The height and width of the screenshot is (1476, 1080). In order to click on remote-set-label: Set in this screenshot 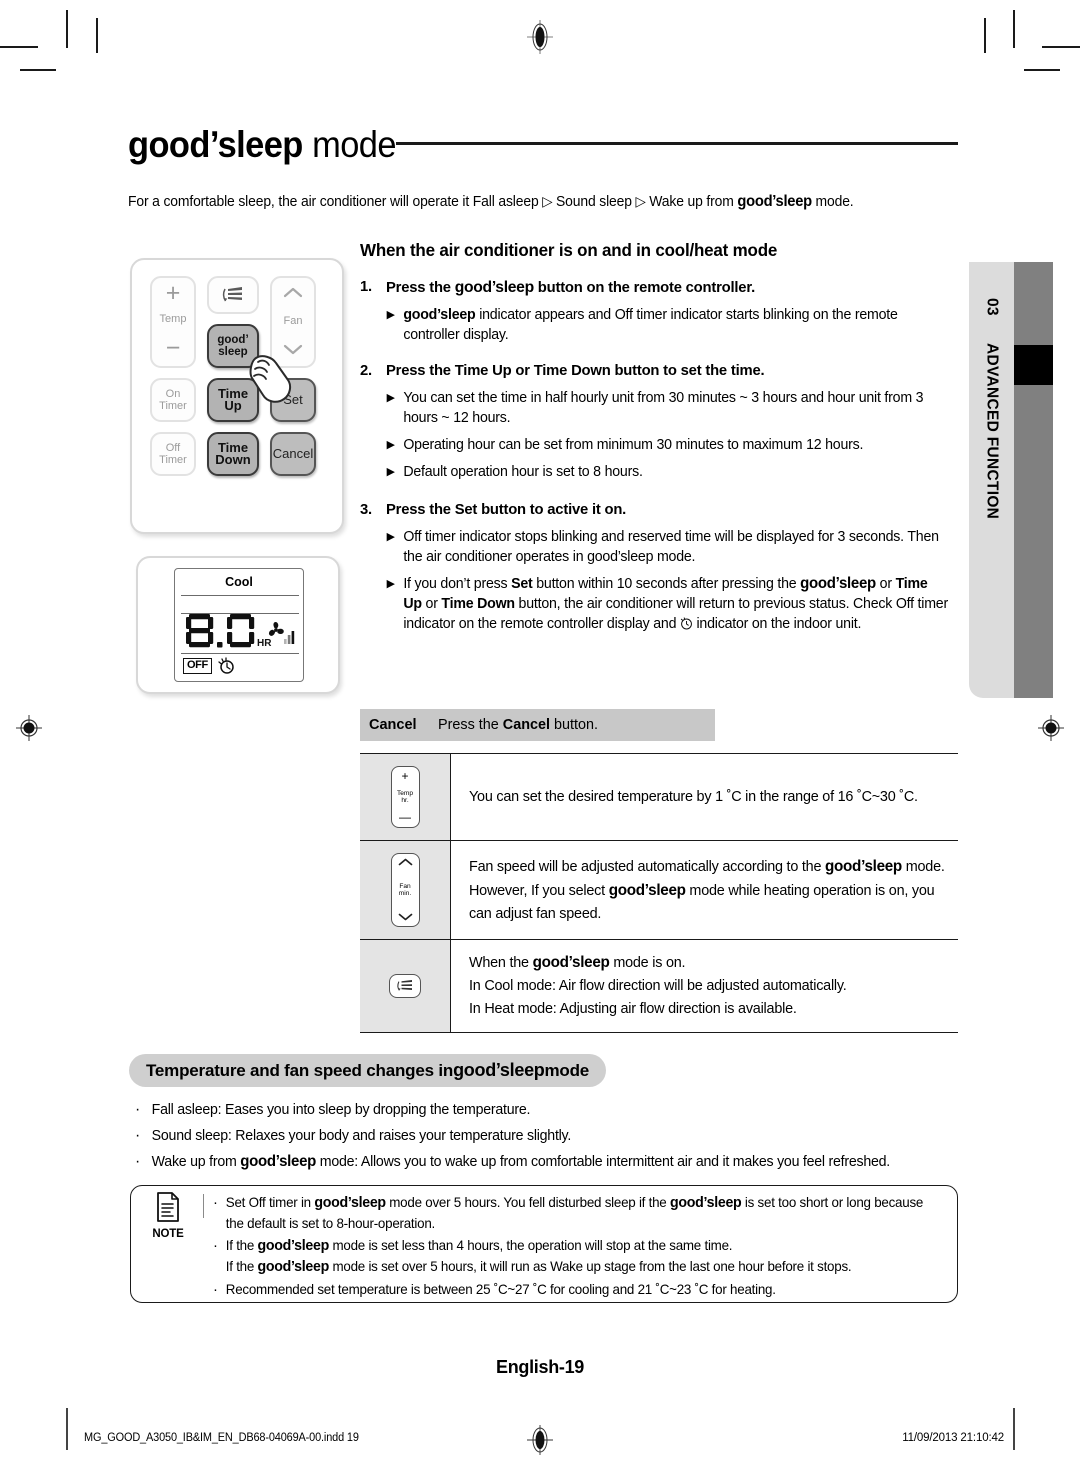, I will do `click(293, 399)`.